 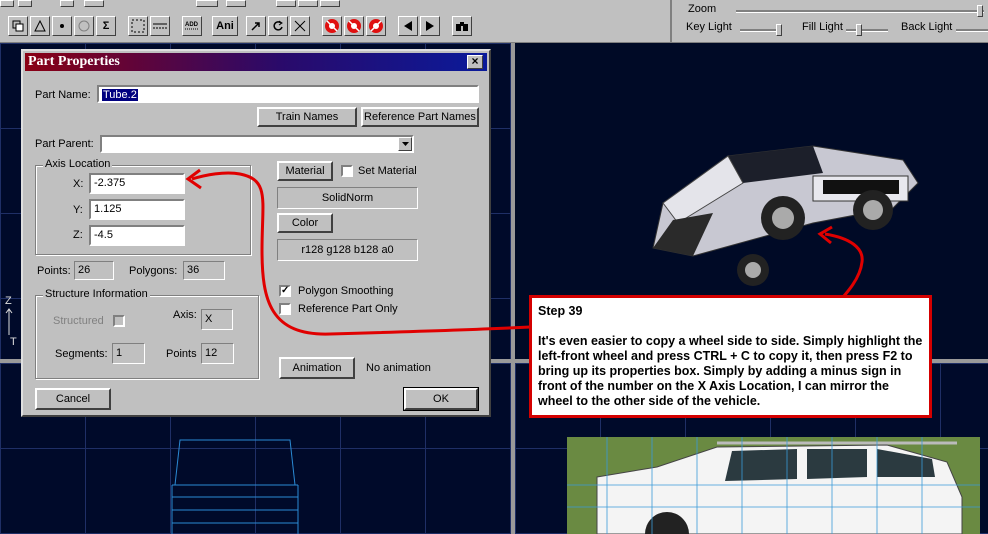 I want to click on step-title: Step 39, so click(x=560, y=311).